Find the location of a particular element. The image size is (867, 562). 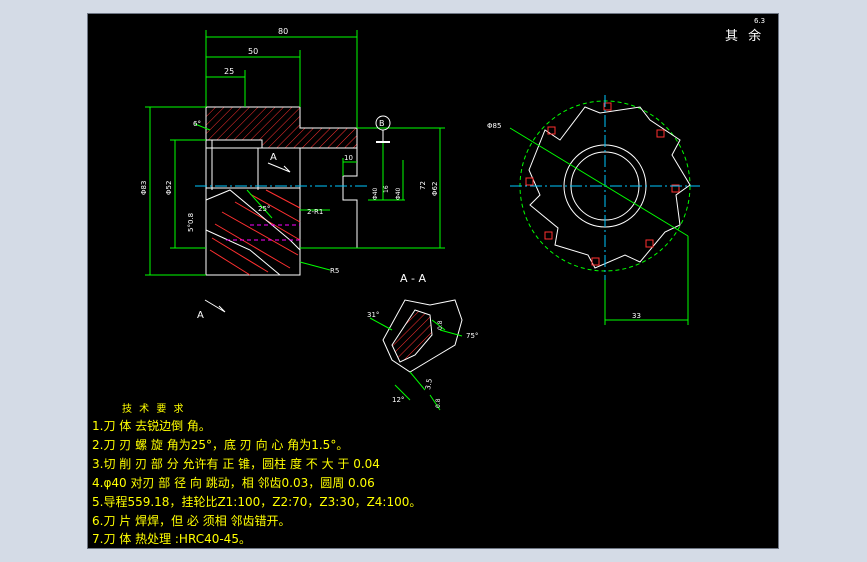

note-7: 7.刀 体 热处理 :HRC40-45。 is located at coordinates (171, 539).